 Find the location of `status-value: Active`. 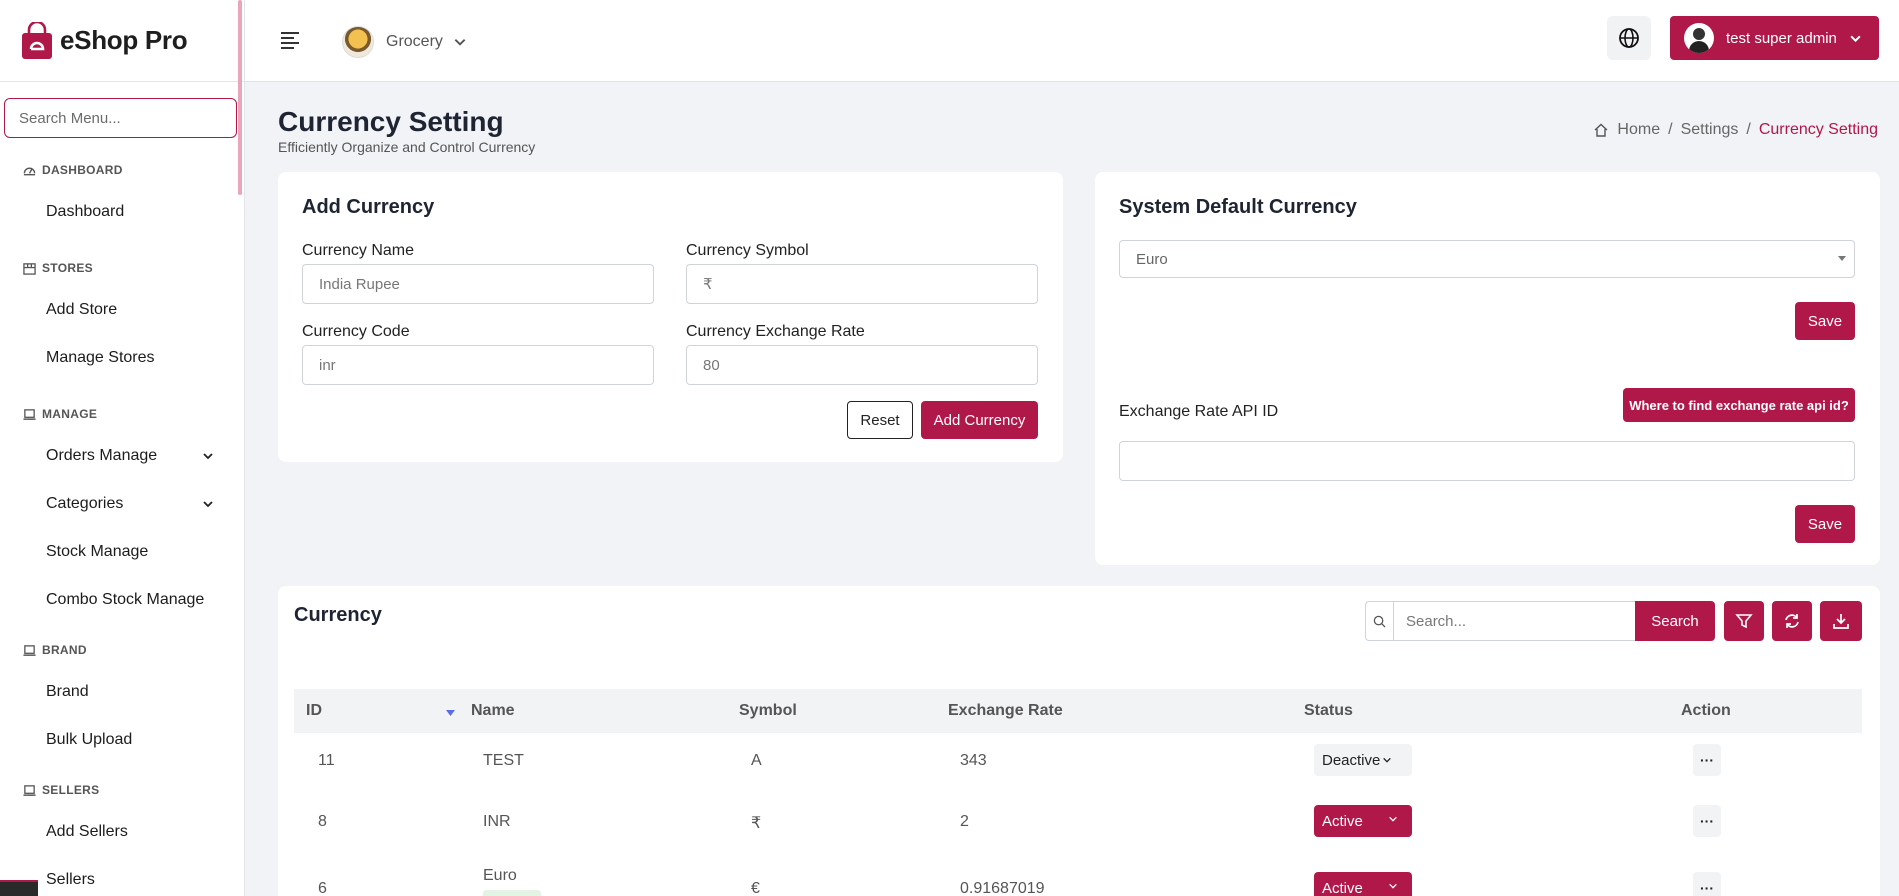

status-value: Active is located at coordinates (1342, 887).